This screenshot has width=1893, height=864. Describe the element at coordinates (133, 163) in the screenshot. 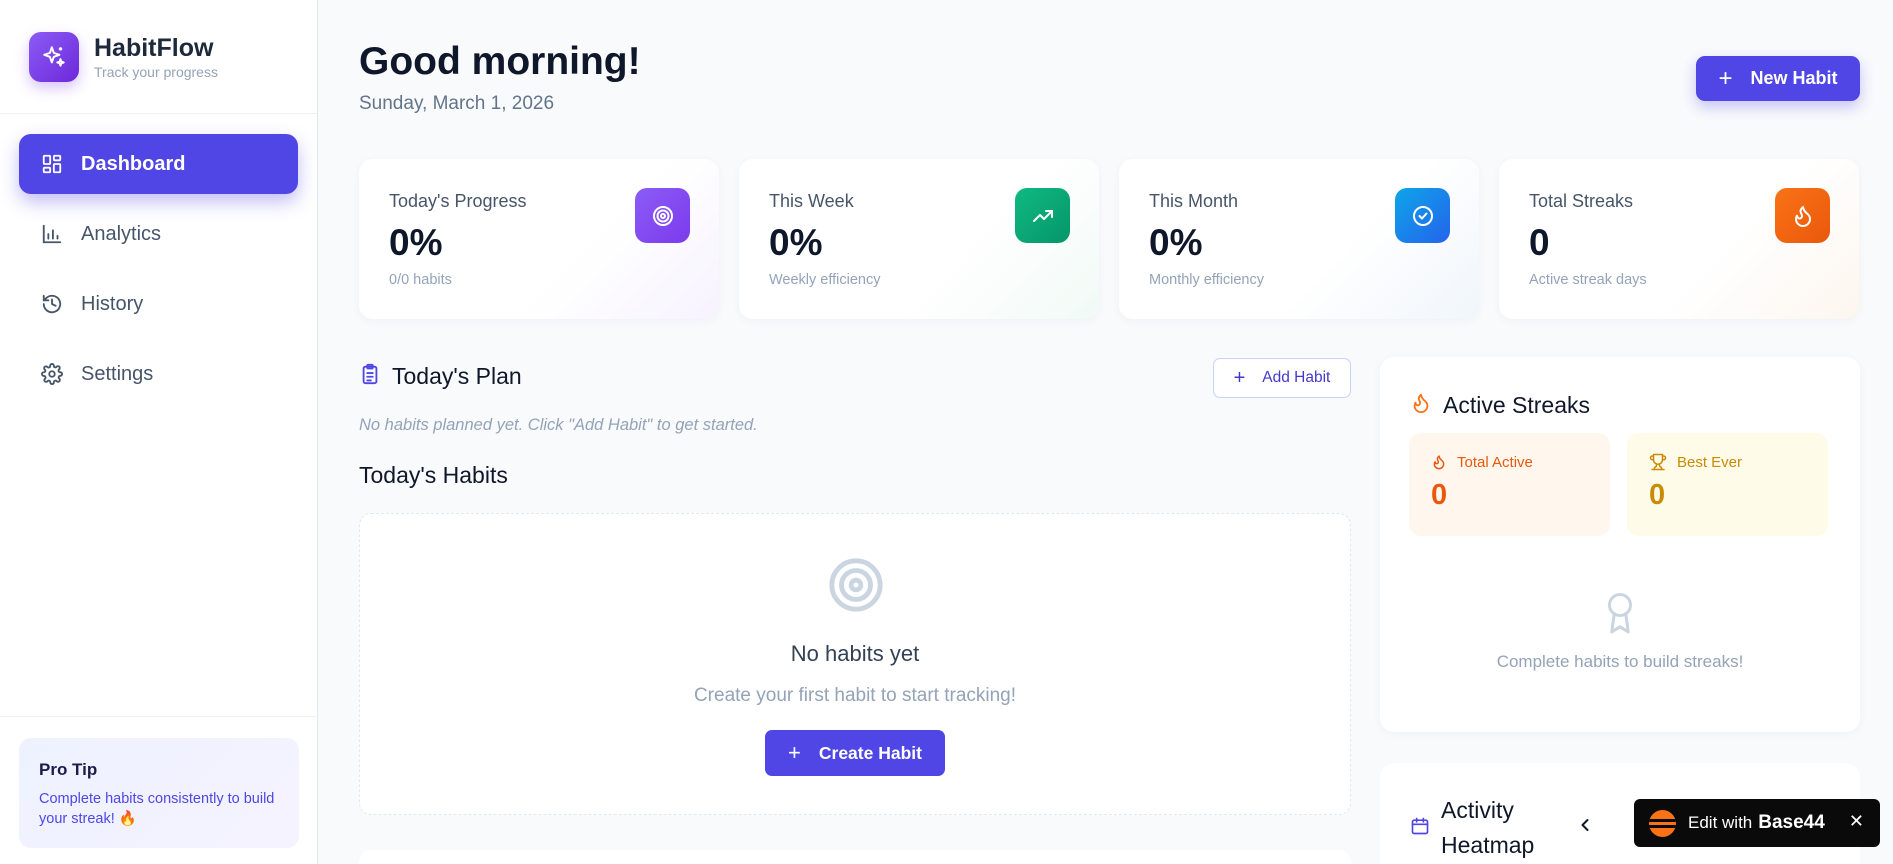

I see `sidebar-item-label: Dashboard` at that location.